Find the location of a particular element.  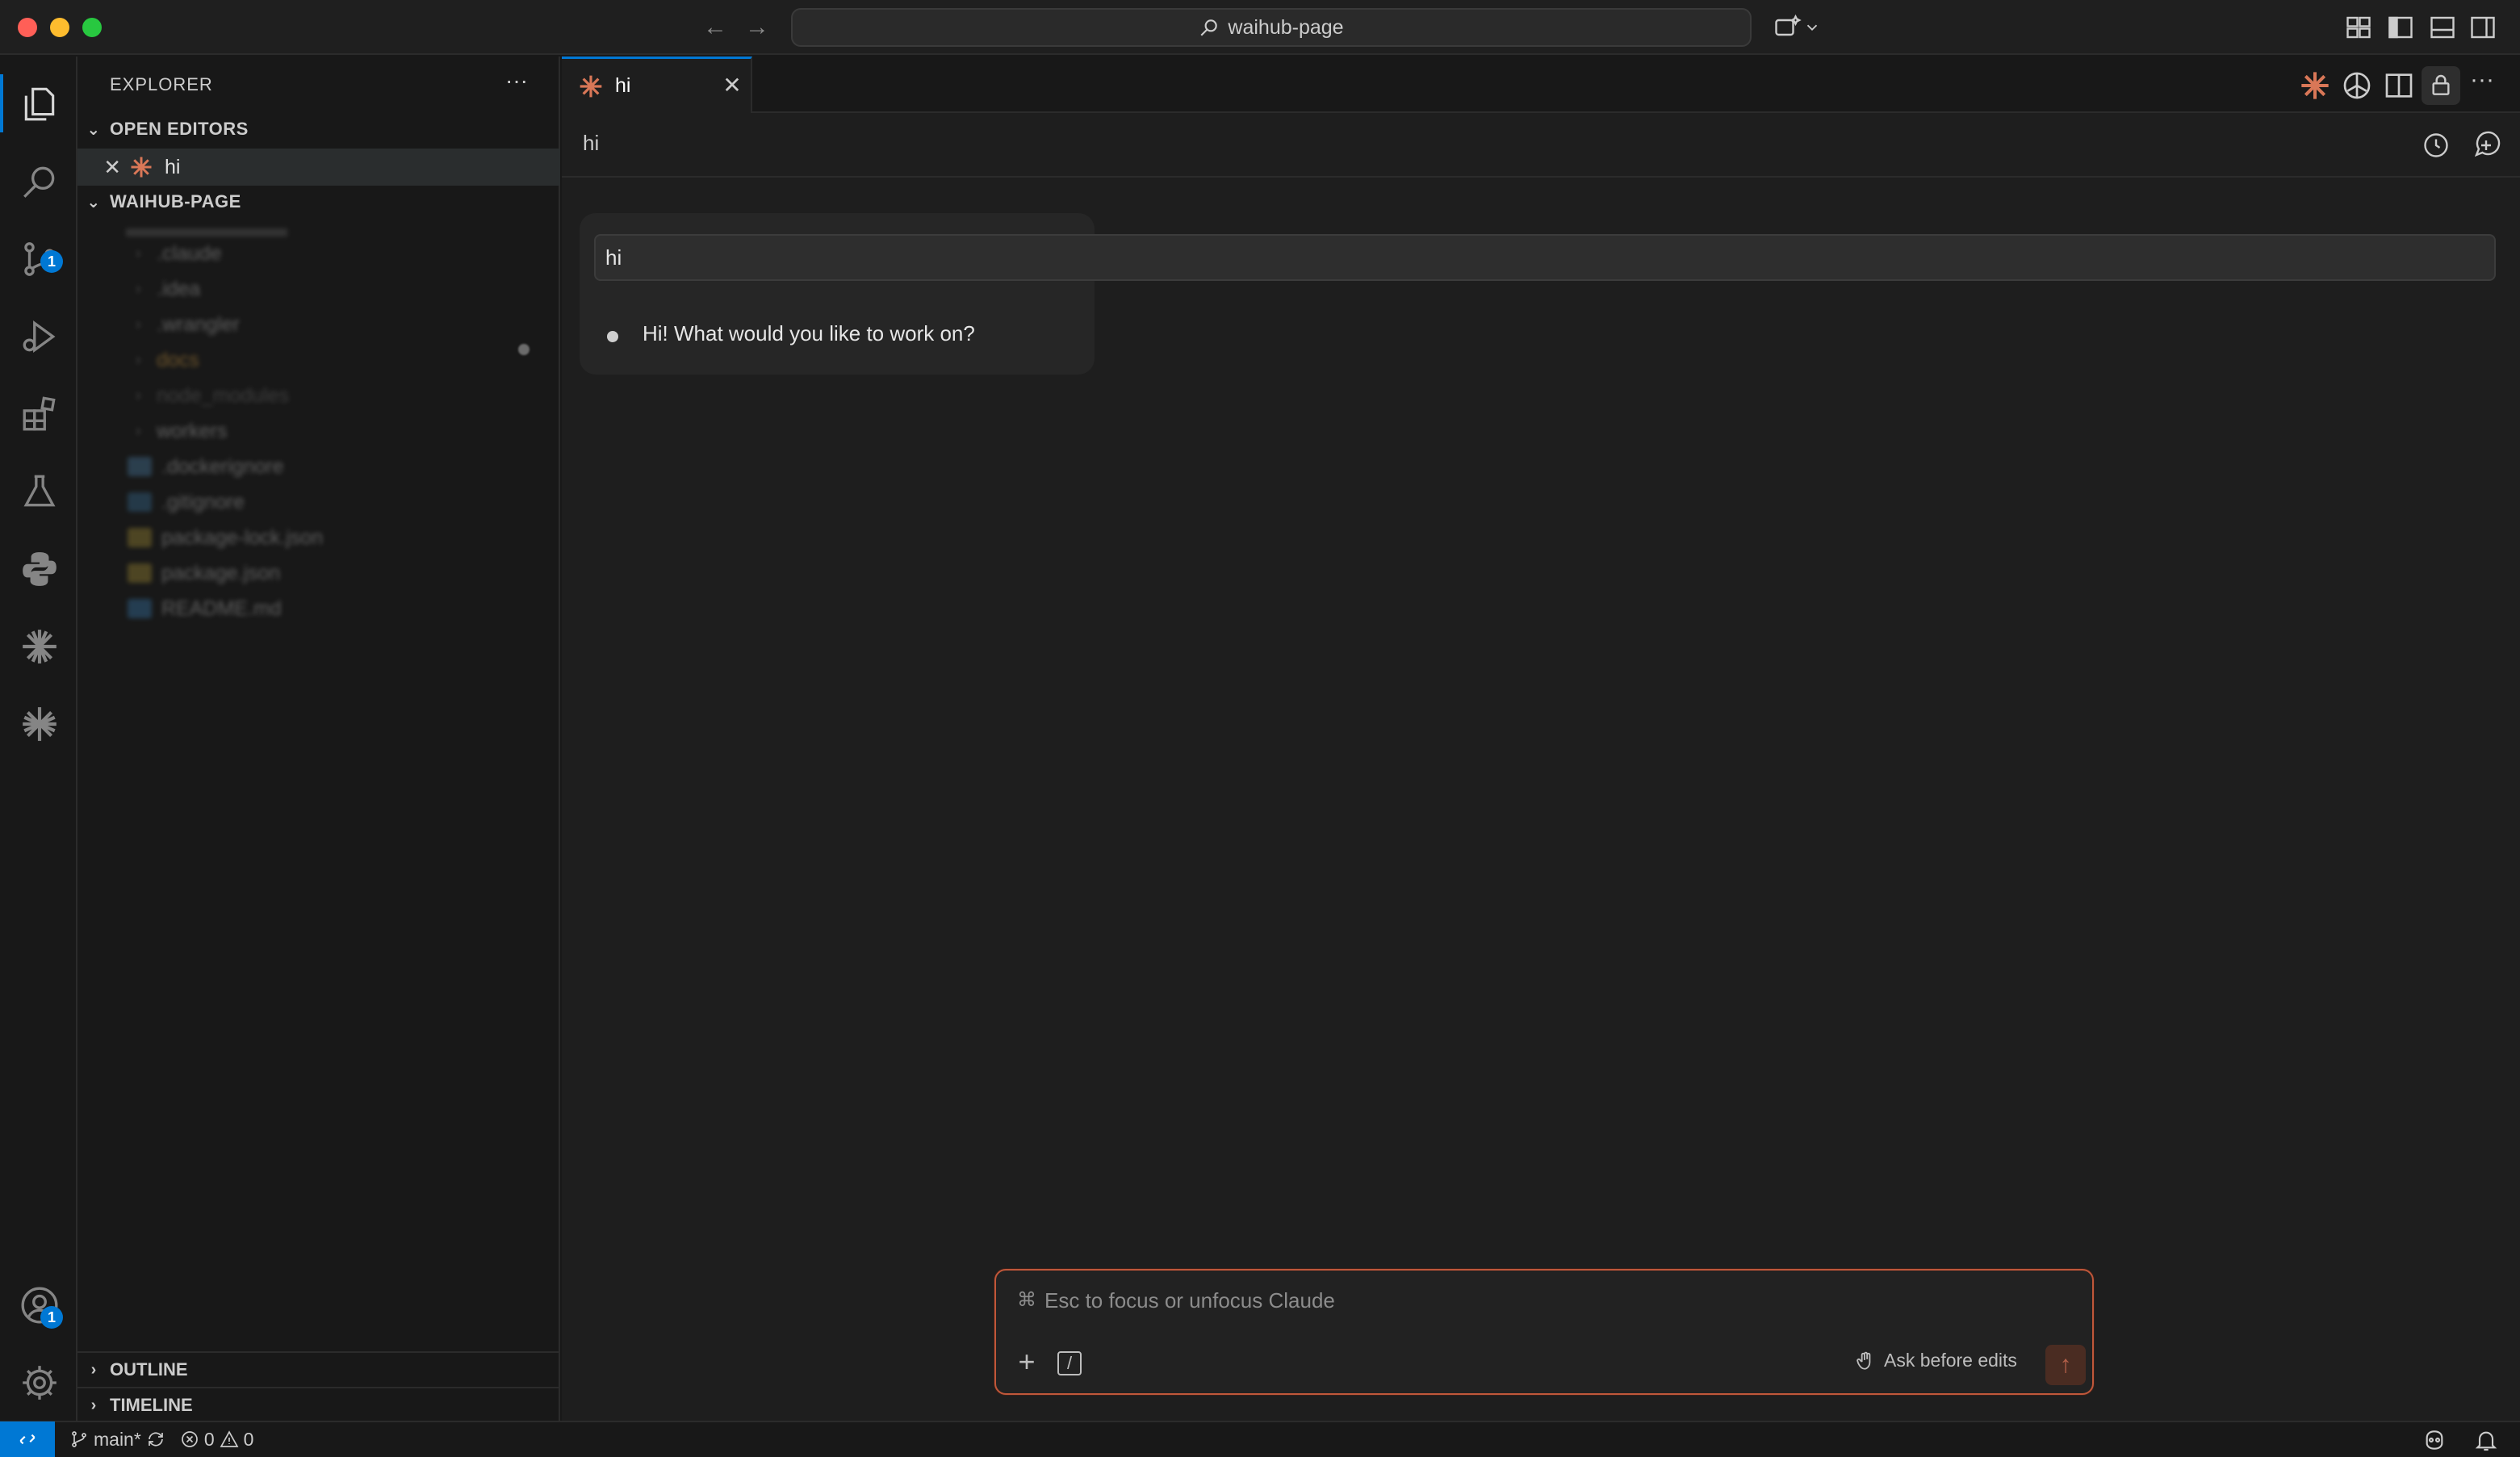

project-header: ⌄ WAIHUB-PAGE is located at coordinates (318, 202).